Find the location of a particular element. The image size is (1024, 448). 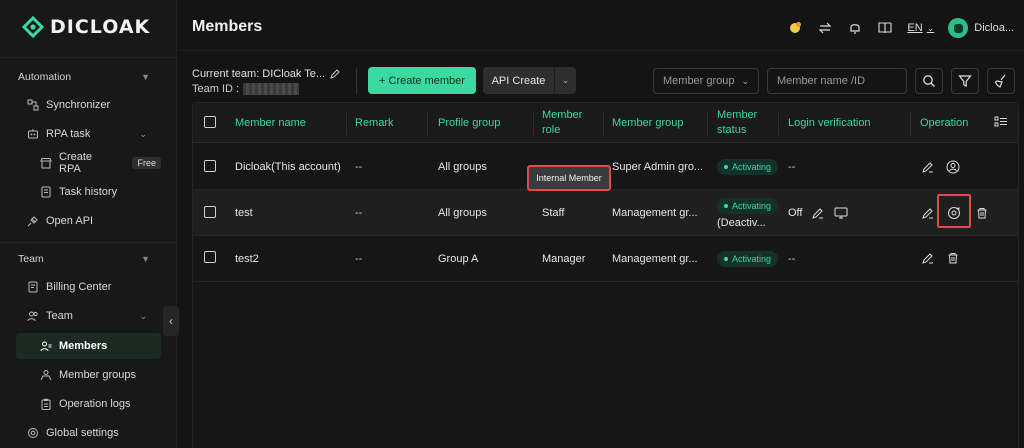

member-group-select: Member group ⌄ is located at coordinates (706, 81).